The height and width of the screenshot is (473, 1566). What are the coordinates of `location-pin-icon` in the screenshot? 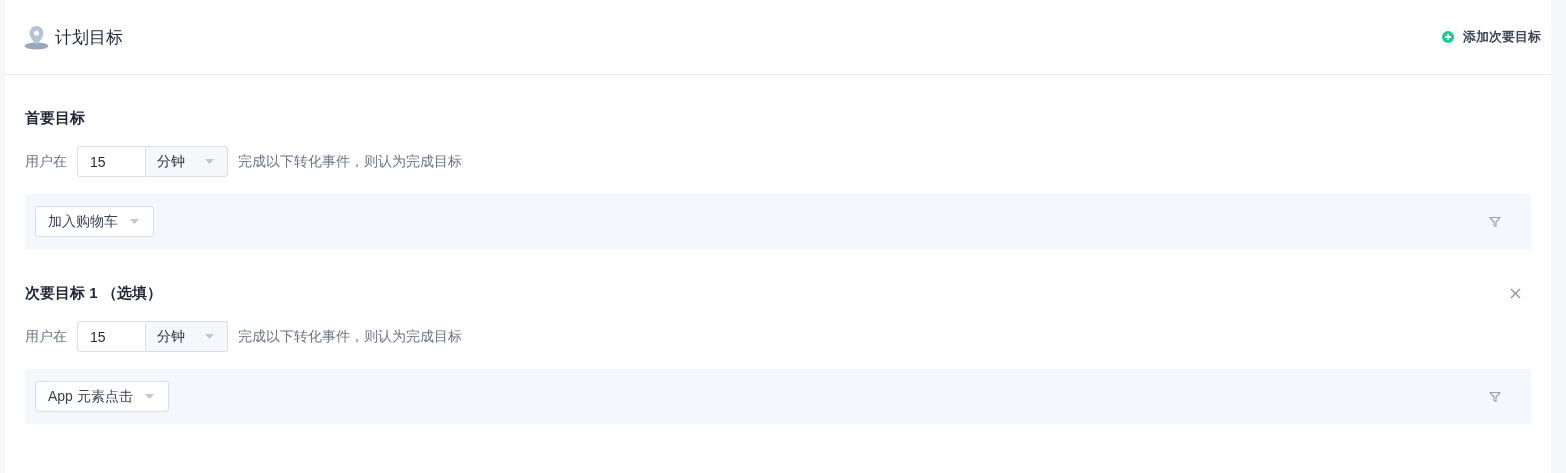 It's located at (36, 37).